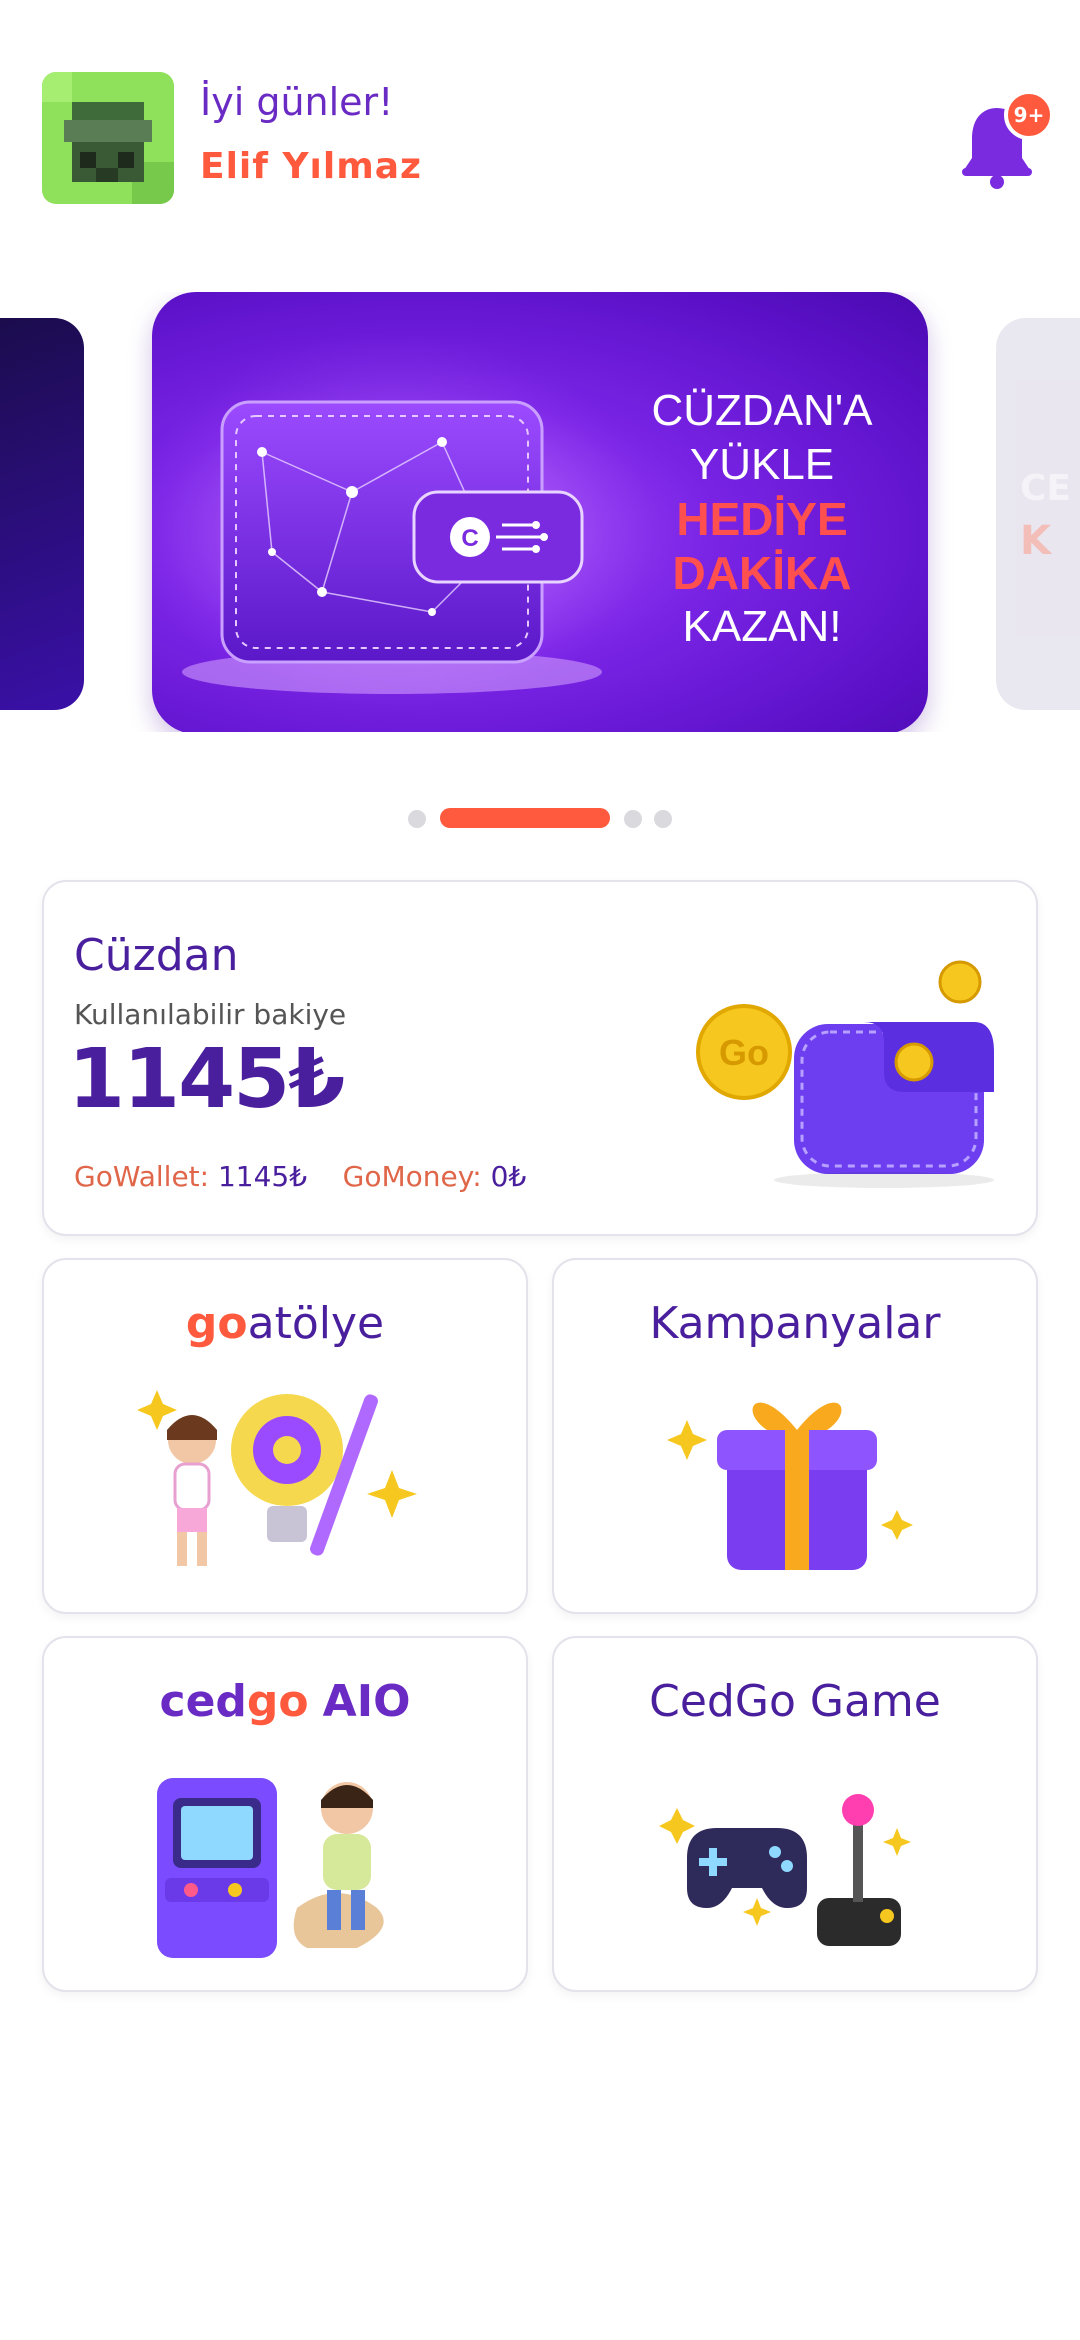  I want to click on banner-text: CÜZDAN'A YÜKLE HEDİYE DAKİKA KAZAN!, so click(762, 519).